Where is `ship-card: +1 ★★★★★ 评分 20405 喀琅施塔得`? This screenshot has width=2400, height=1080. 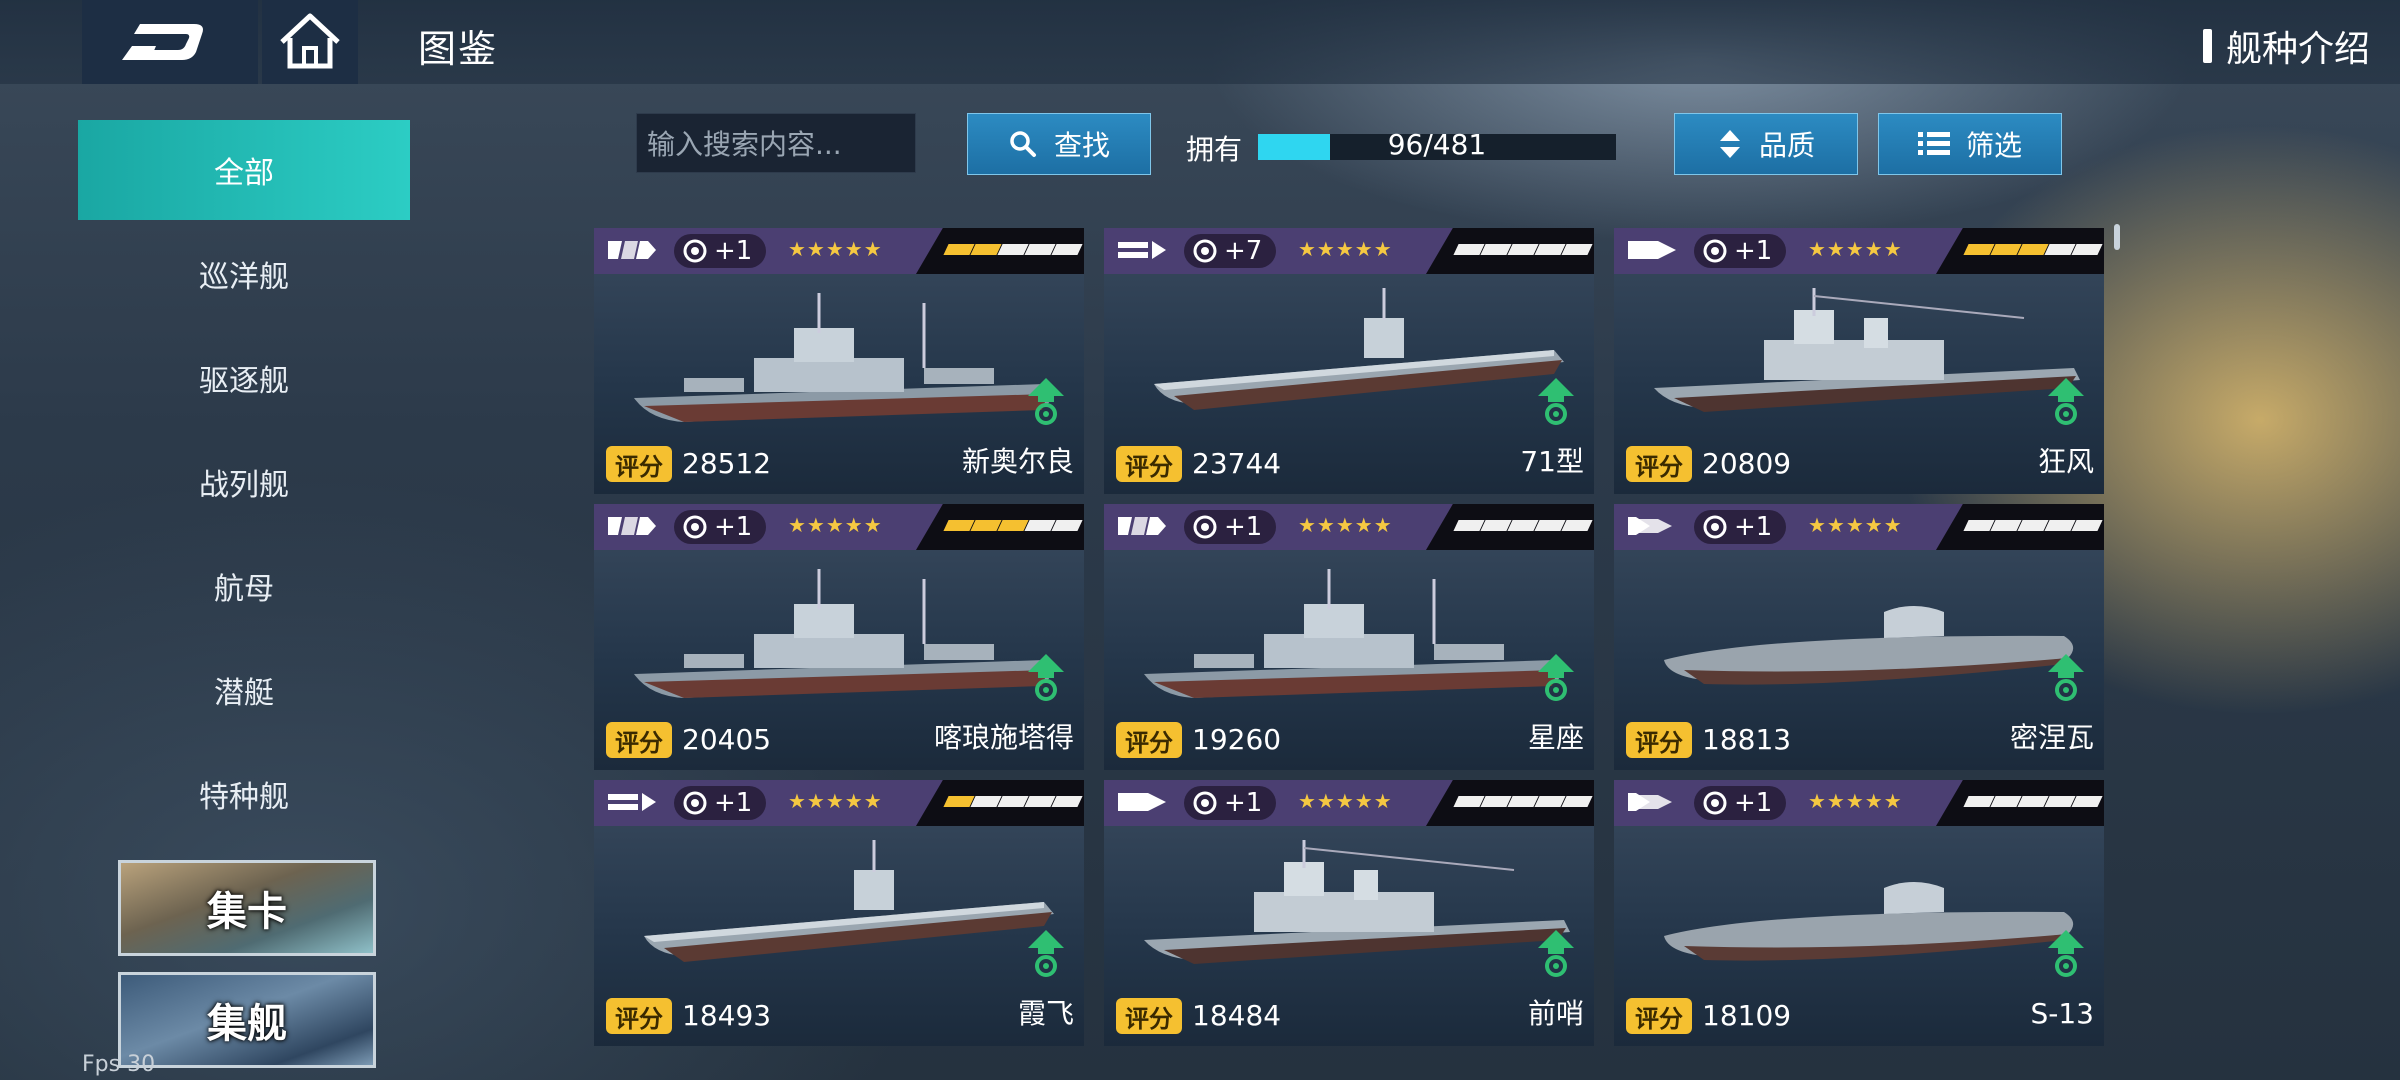
ship-card: +1 ★★★★★ 评分 20405 喀琅施塔得 is located at coordinates (839, 637).